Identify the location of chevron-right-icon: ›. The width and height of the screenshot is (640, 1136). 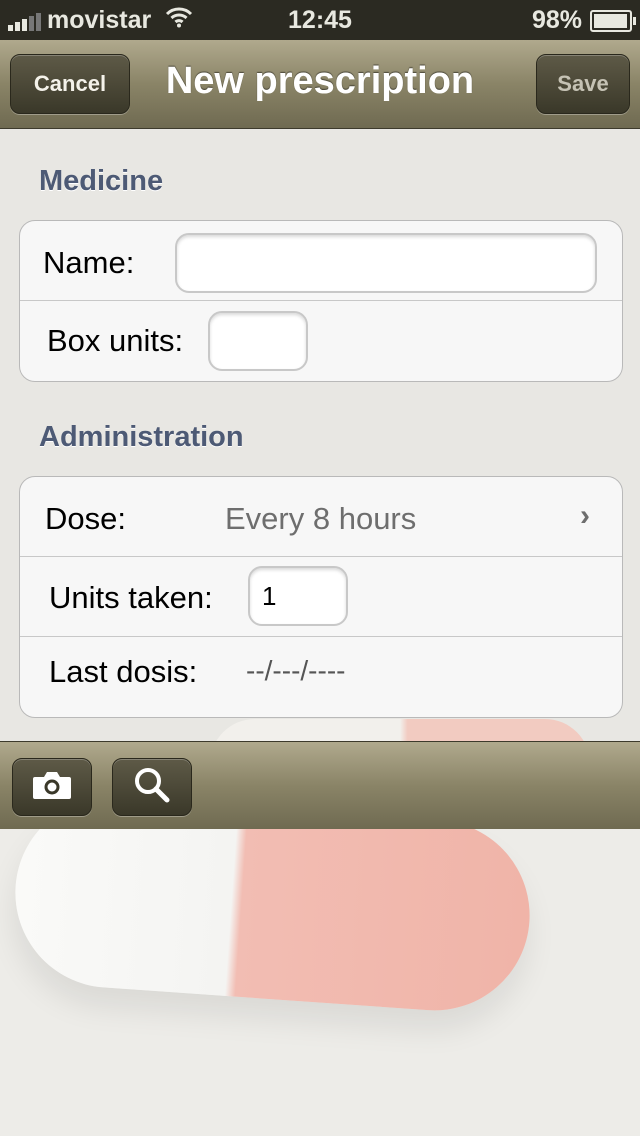
(585, 515).